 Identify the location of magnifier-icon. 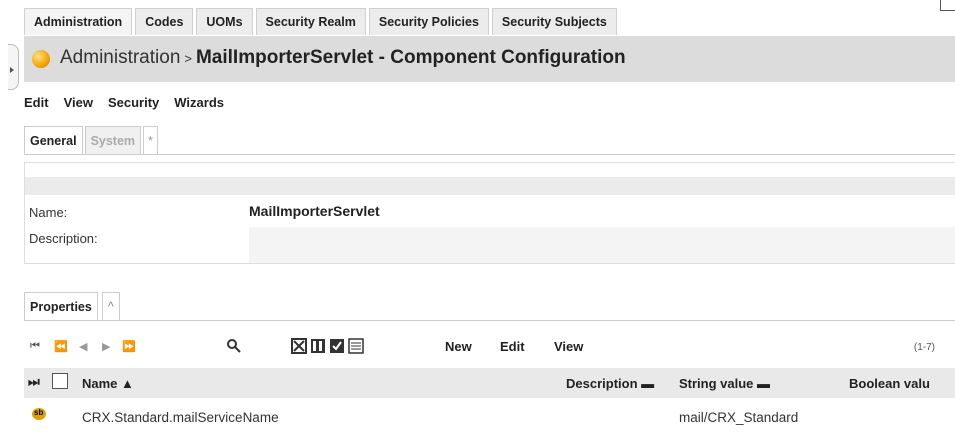
(234, 346).